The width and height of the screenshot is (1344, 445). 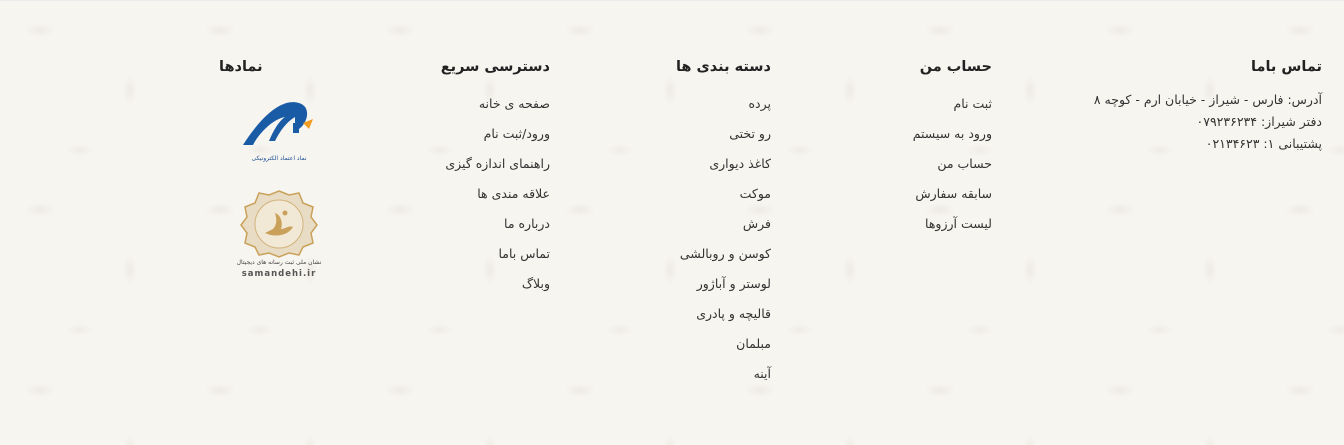 I want to click on account-title: حساب من, so click(x=955, y=67).